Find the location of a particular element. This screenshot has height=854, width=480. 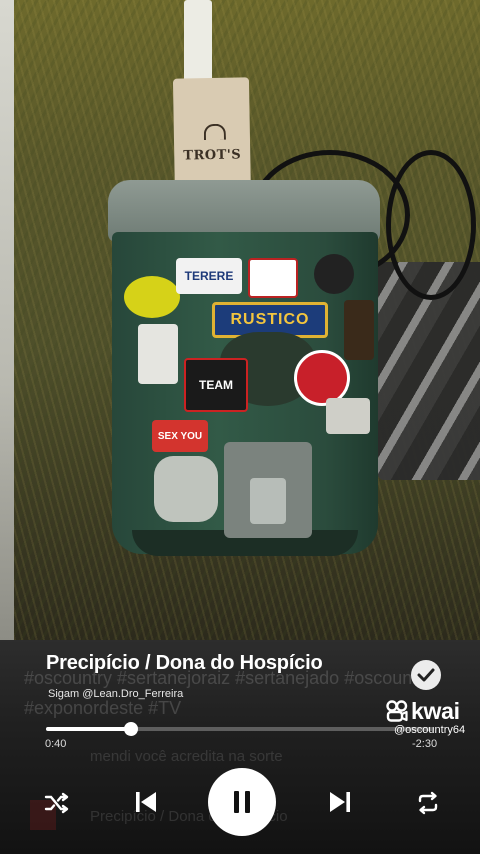

background-caption-line2: #exponordeste #TV is located at coordinates (103, 708).